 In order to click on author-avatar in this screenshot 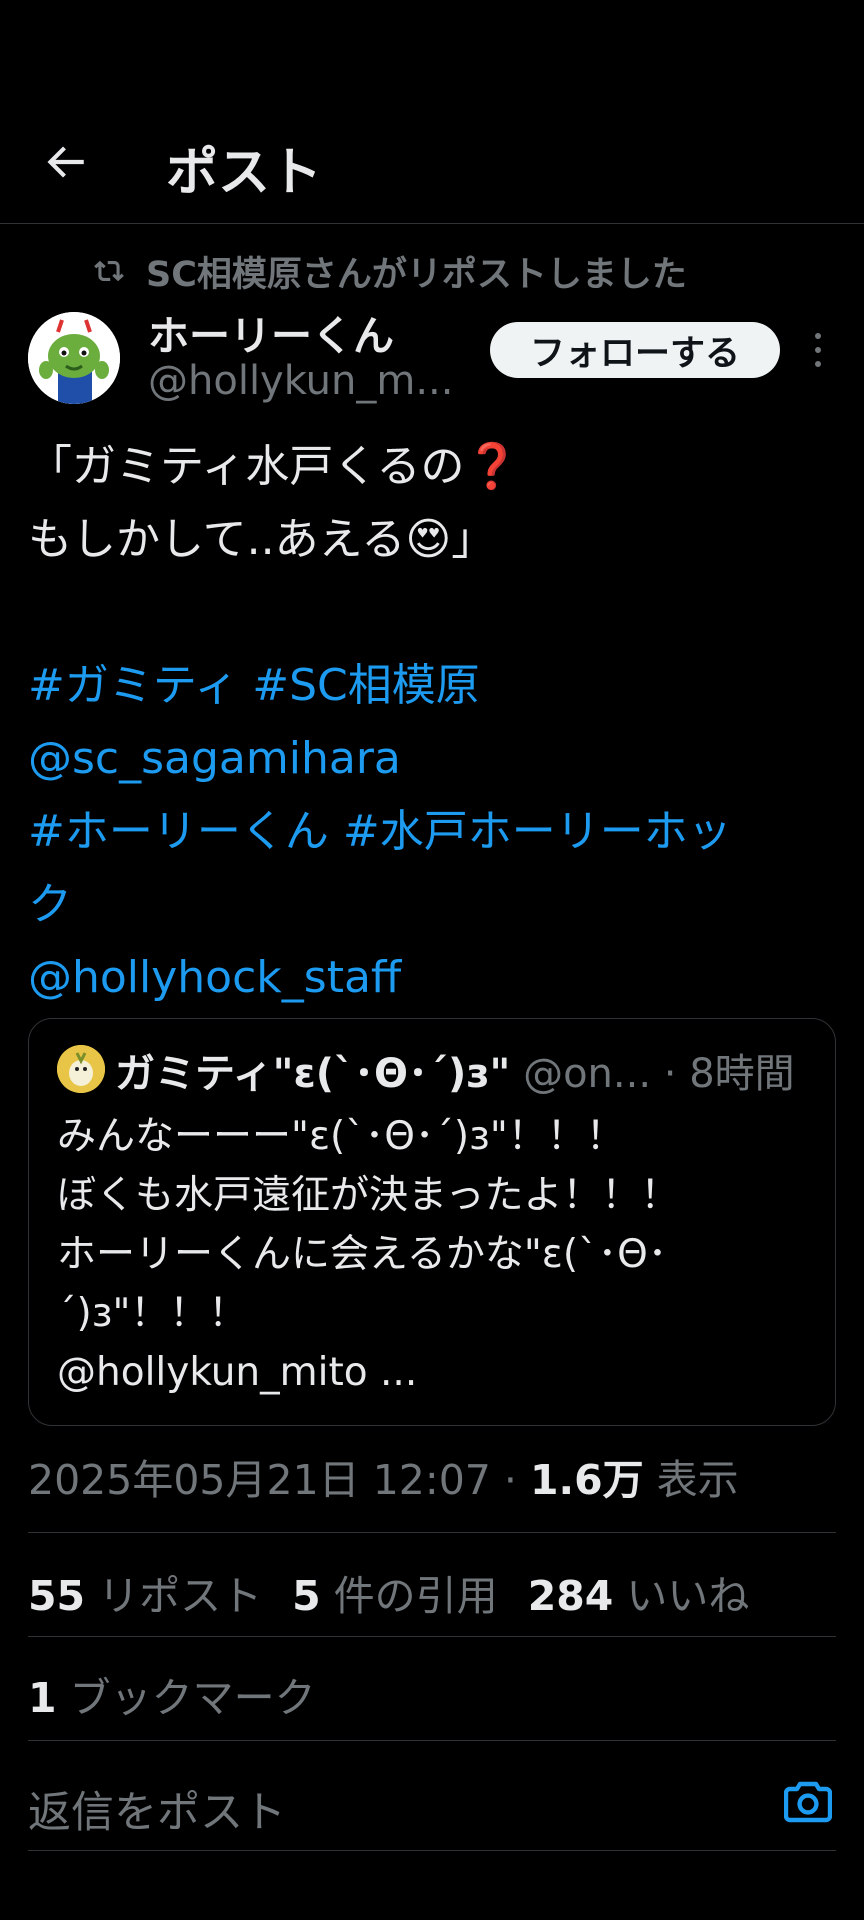, I will do `click(74, 358)`.